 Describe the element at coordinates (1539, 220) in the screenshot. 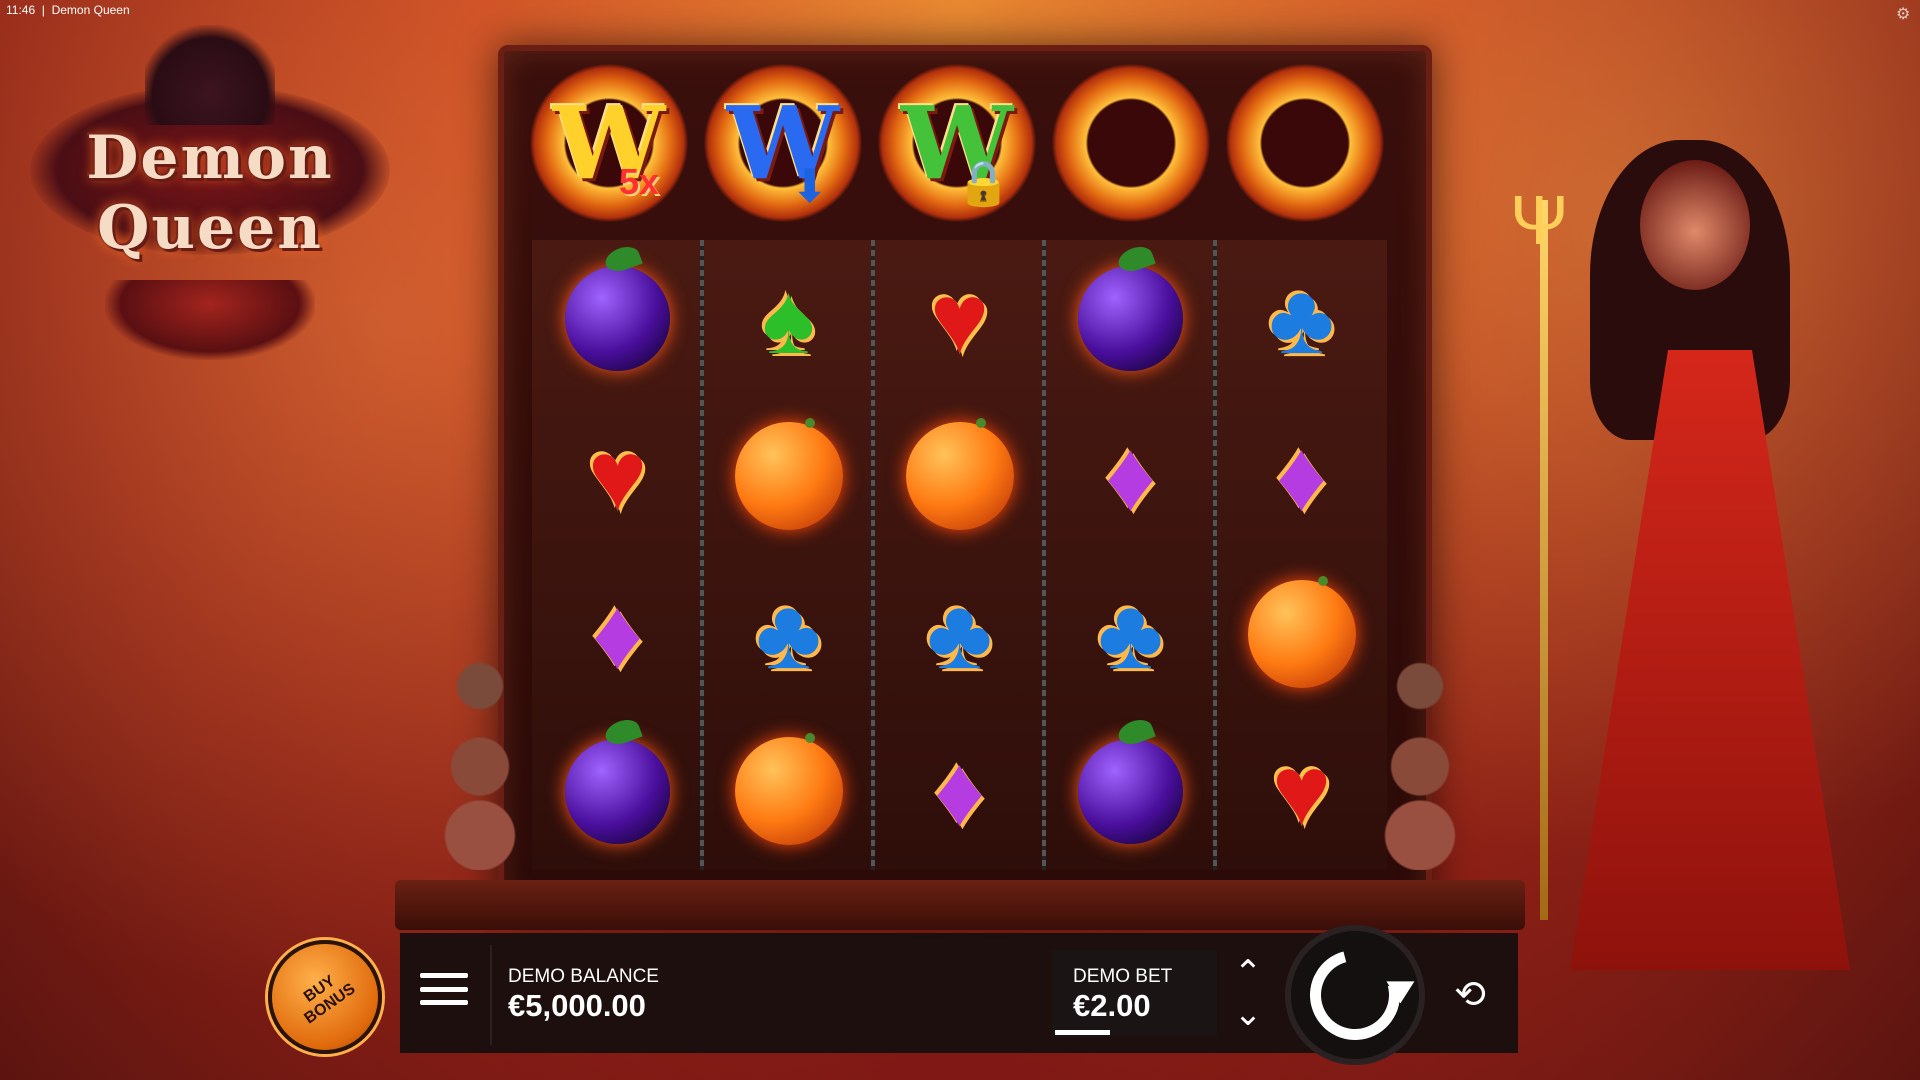

I see `trident-icon: Ψ` at that location.